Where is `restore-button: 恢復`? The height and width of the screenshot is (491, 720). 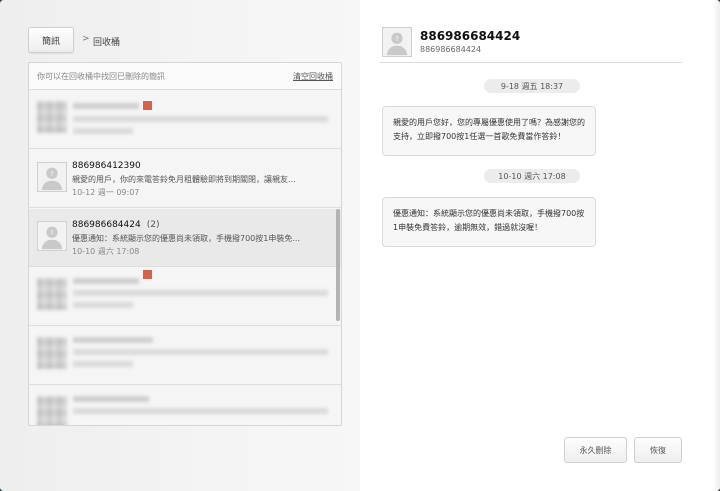 restore-button: 恢復 is located at coordinates (658, 450).